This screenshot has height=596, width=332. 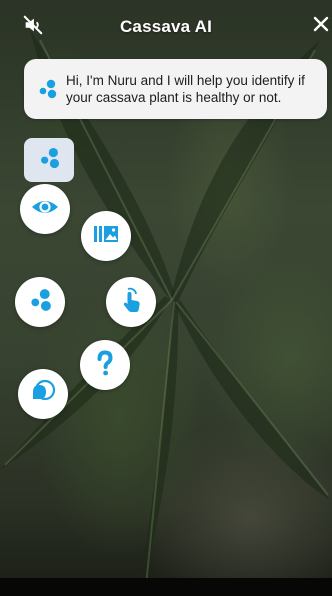 I want to click on eye-icon, so click(x=45, y=209).